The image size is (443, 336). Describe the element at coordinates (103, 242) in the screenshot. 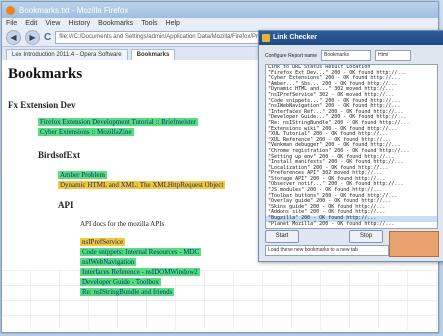

I see `bookmark-link: nsIPrefService` at that location.